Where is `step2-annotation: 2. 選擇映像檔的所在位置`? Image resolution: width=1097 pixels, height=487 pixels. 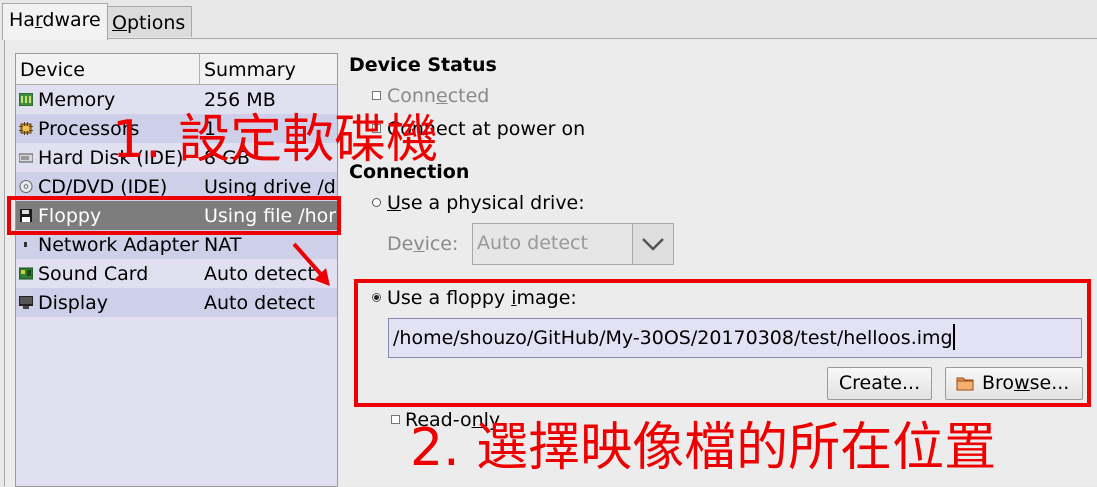 step2-annotation: 2. 選擇映像檔的所在位置 is located at coordinates (703, 448).